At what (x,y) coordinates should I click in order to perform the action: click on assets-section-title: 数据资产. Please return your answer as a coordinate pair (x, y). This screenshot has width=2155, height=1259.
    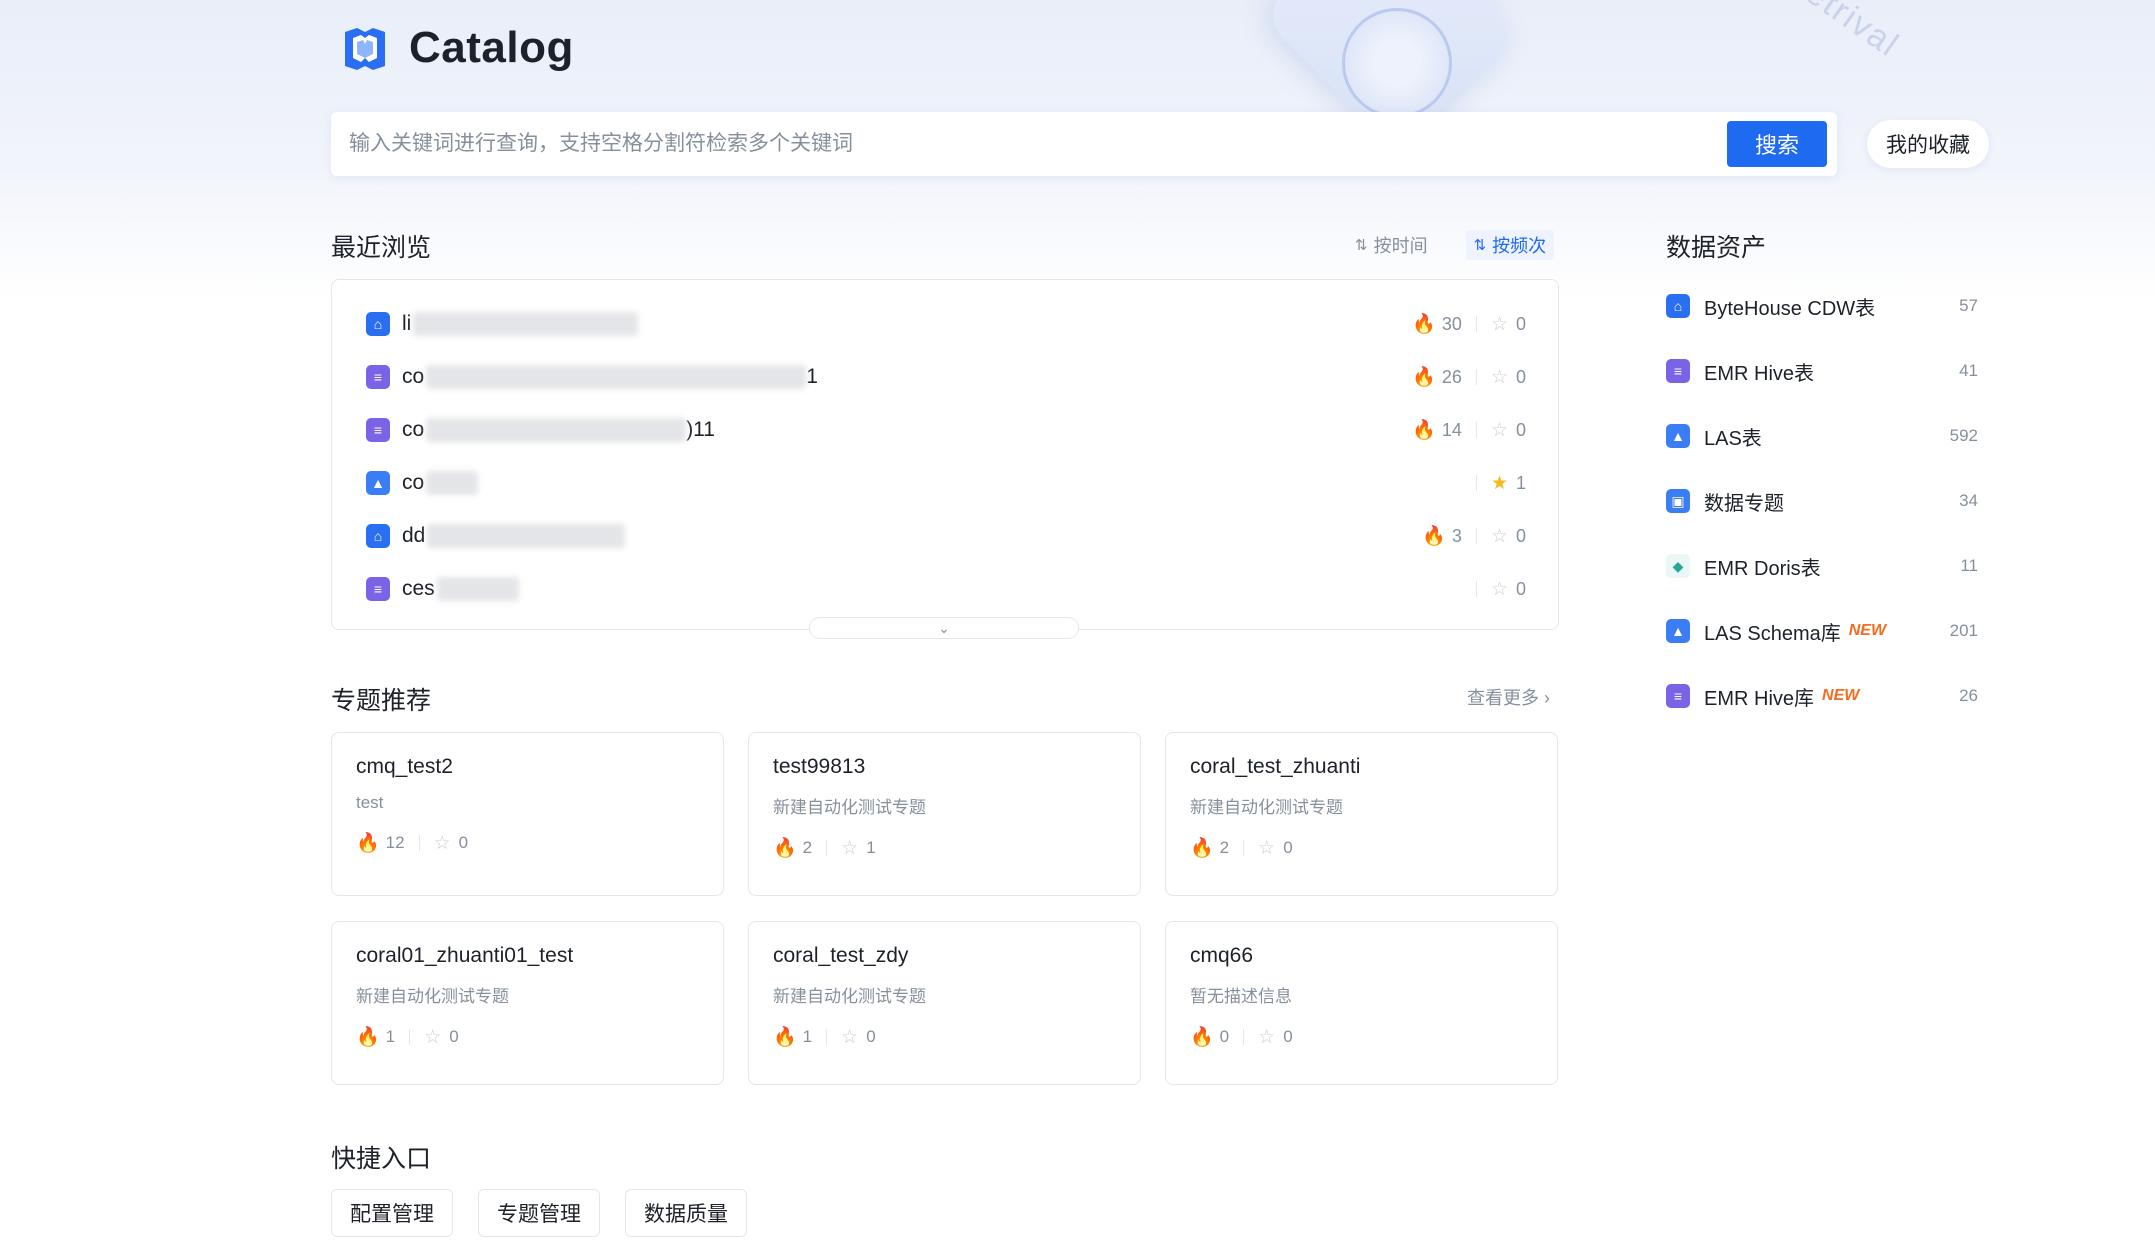
    Looking at the image, I should click on (1716, 248).